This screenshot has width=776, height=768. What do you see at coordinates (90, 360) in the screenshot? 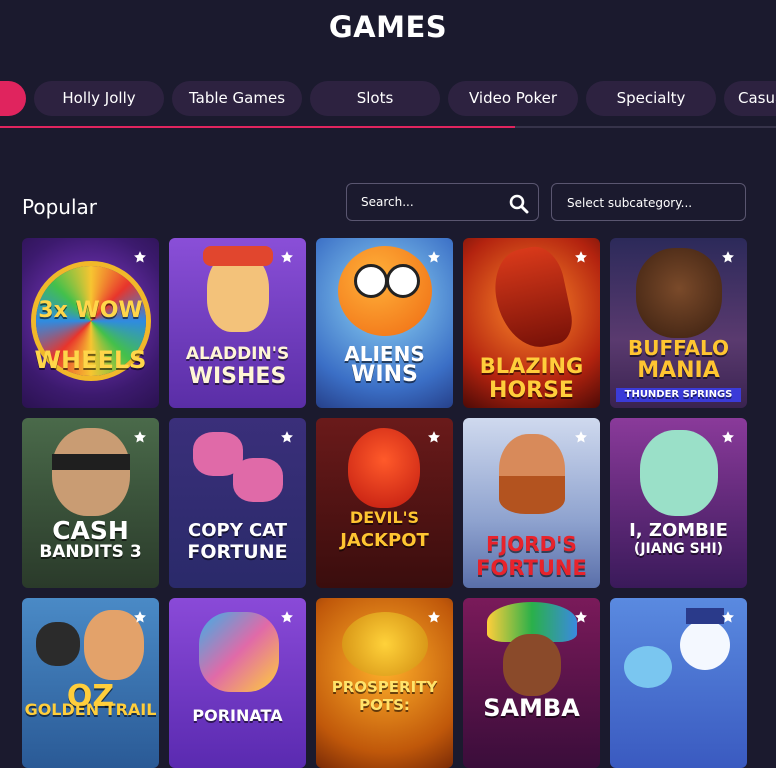
I see `game-title: WHEELS` at bounding box center [90, 360].